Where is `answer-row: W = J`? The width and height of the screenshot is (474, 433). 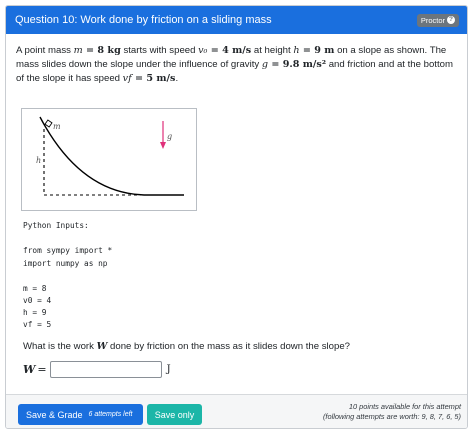
answer-row: W = J is located at coordinates (97, 369).